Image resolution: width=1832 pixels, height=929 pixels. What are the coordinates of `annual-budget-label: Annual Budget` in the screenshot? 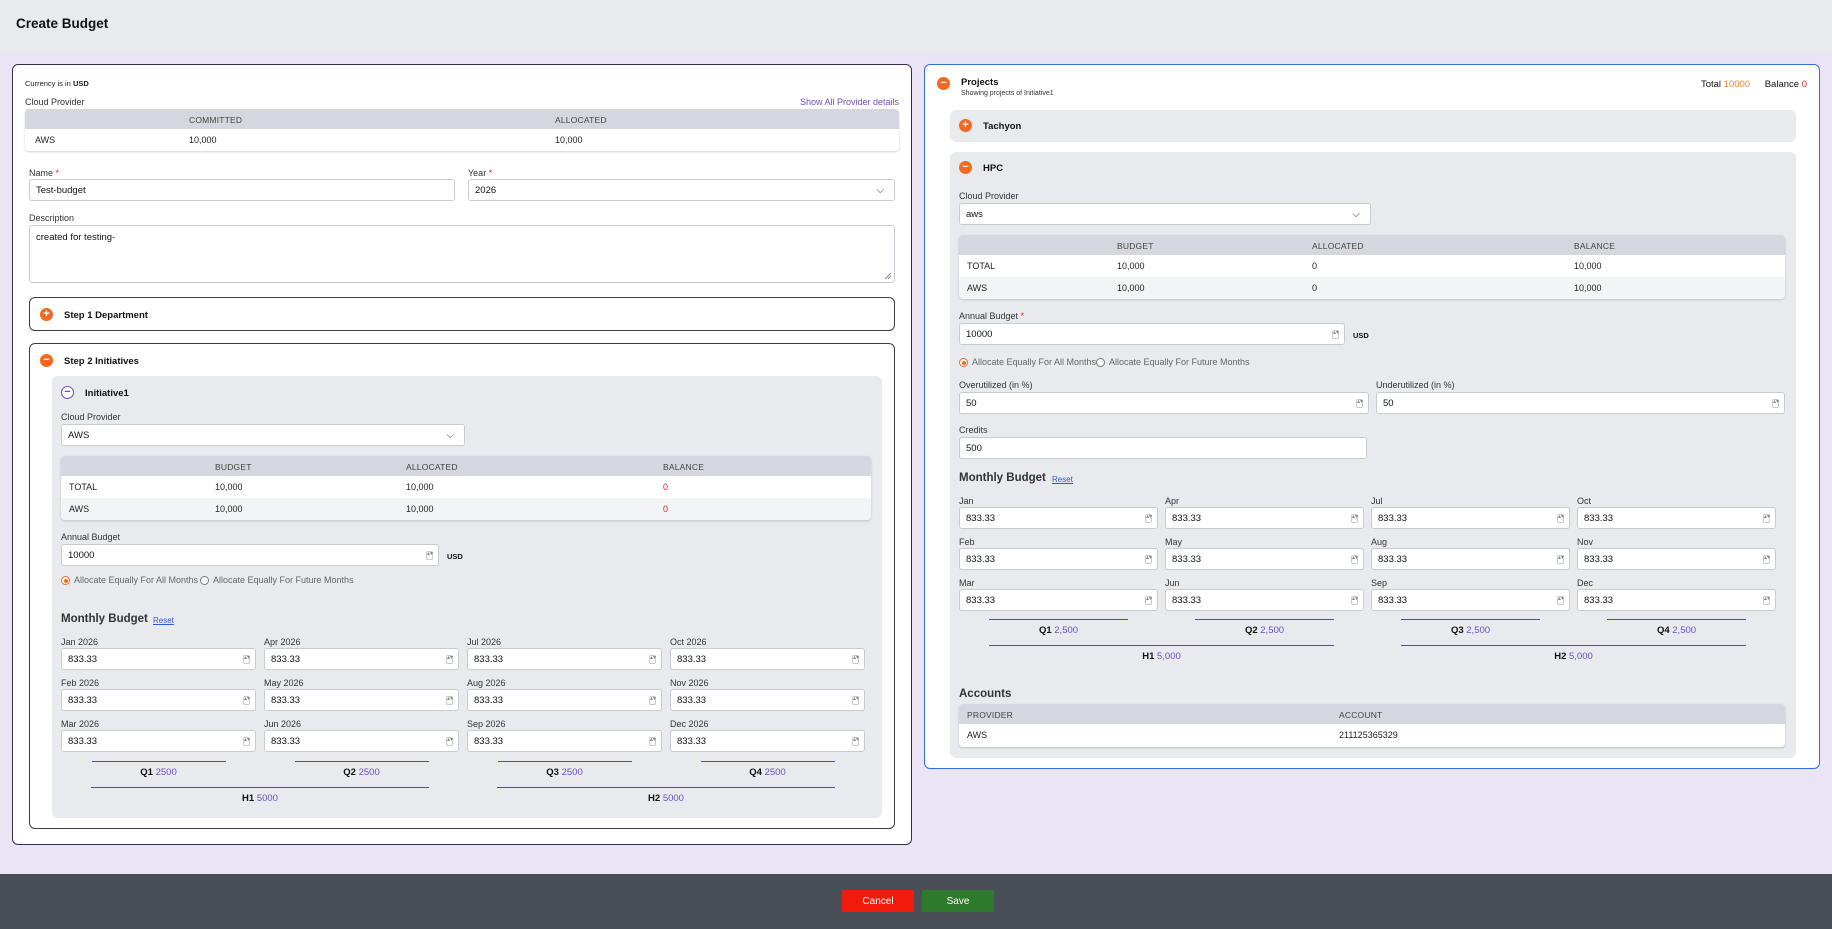 It's located at (91, 537).